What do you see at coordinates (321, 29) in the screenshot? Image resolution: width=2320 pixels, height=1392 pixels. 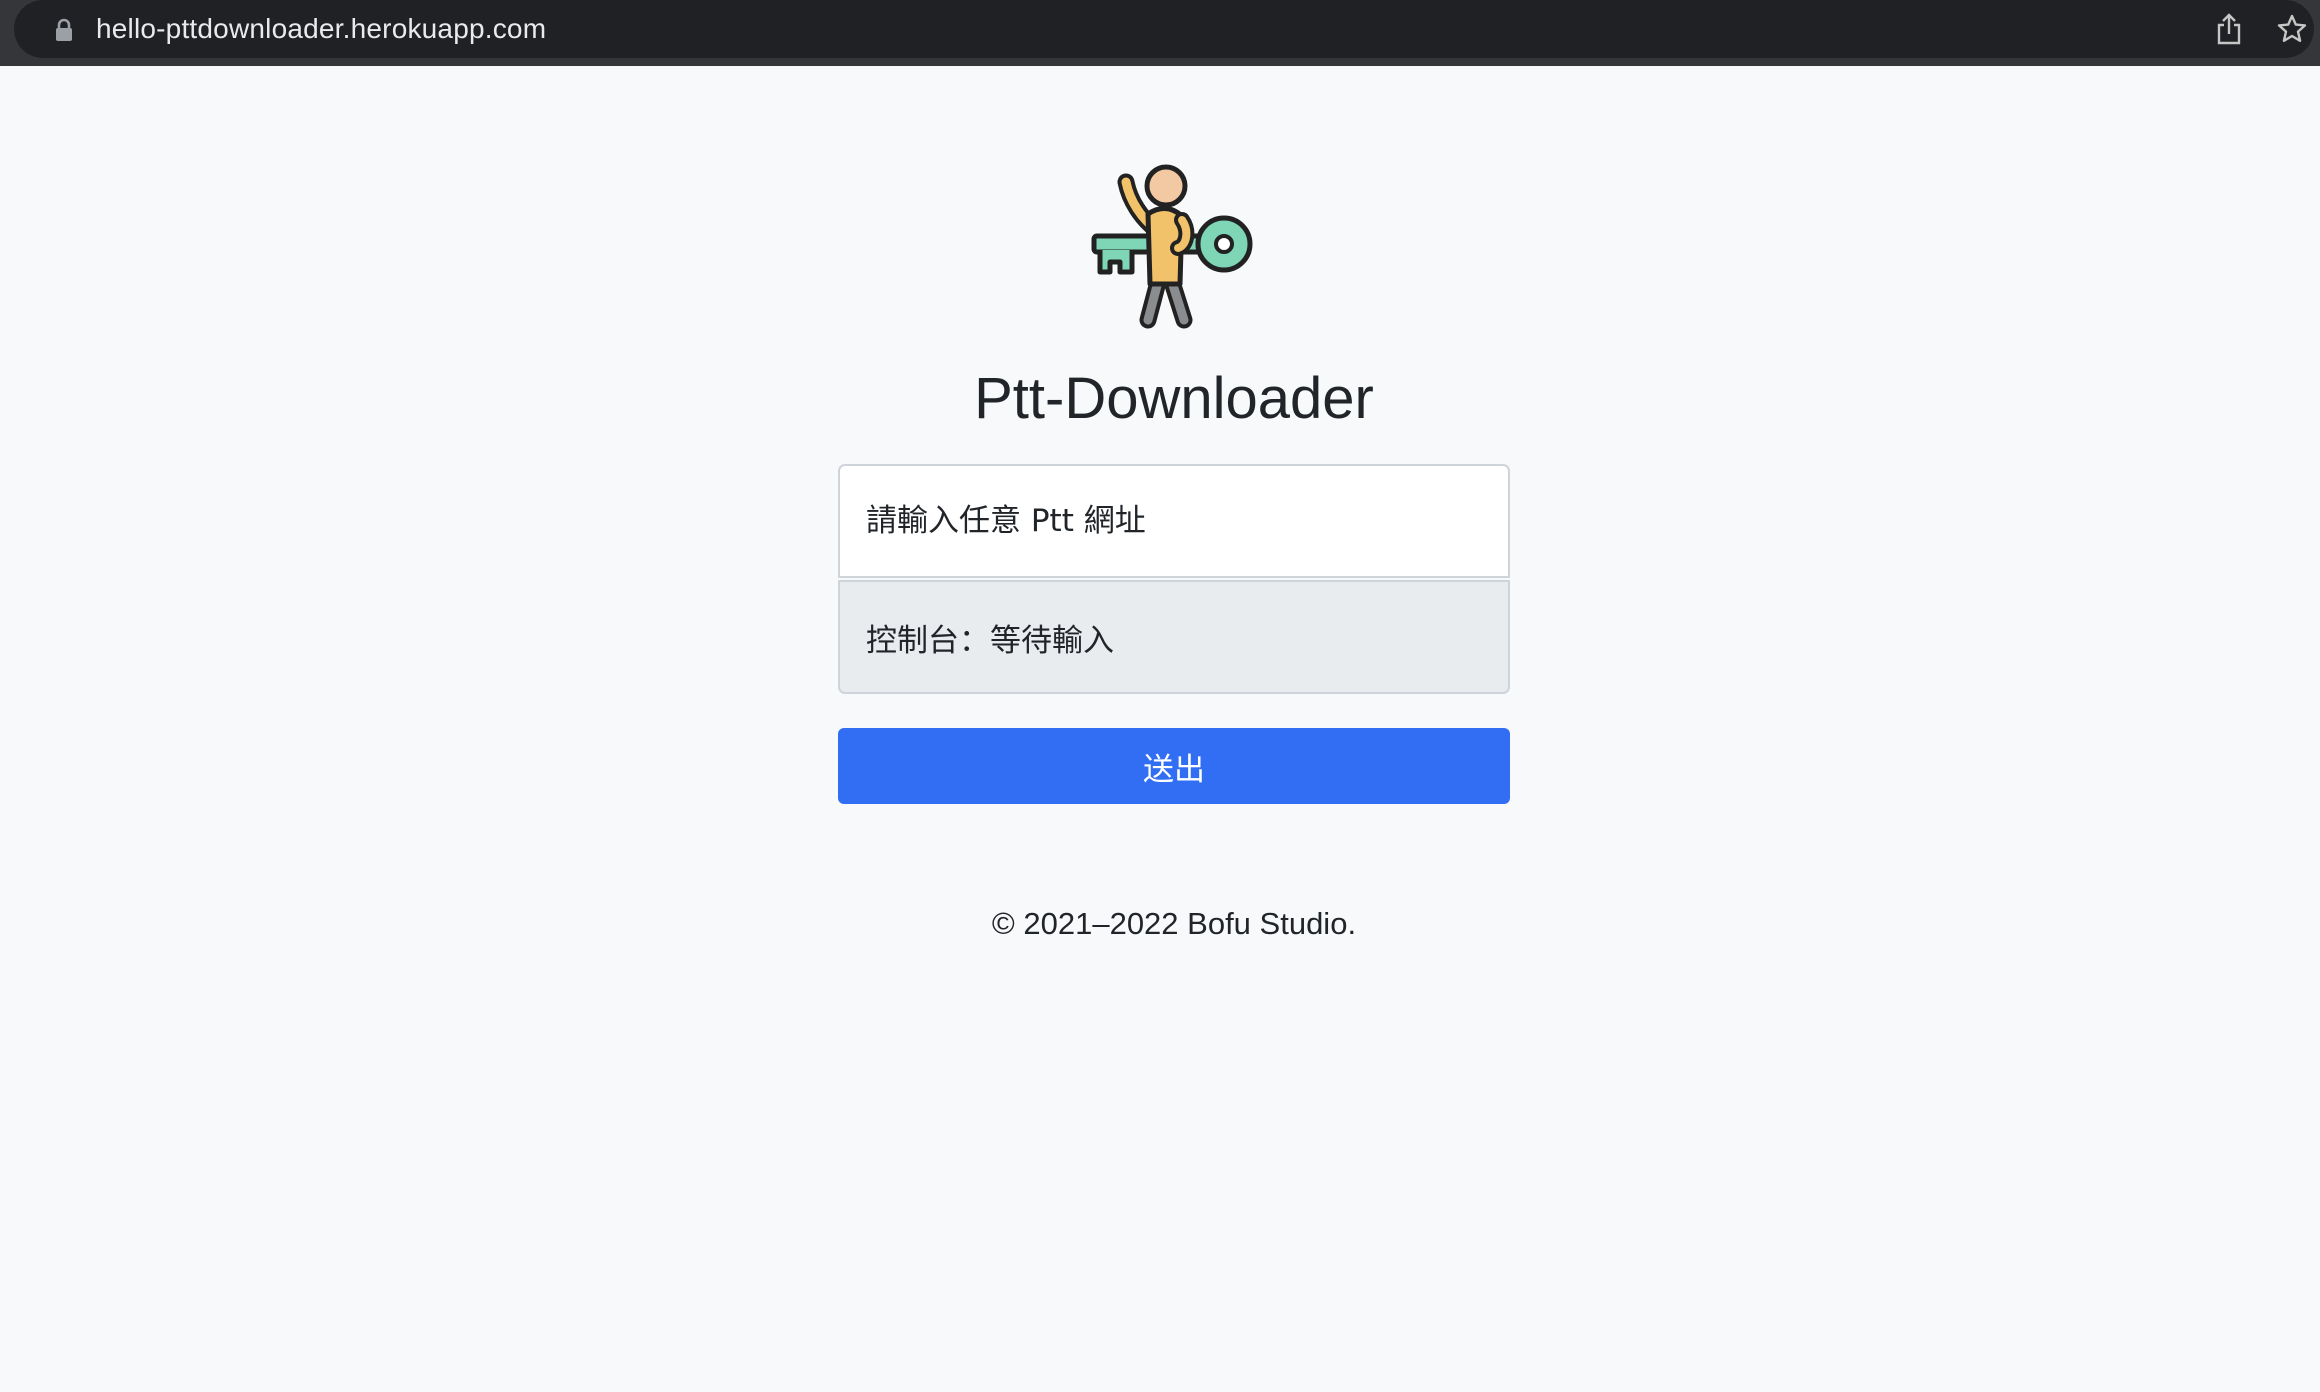 I see `address-bar-url: hello-pttdownloader.herokuapp.com` at bounding box center [321, 29].